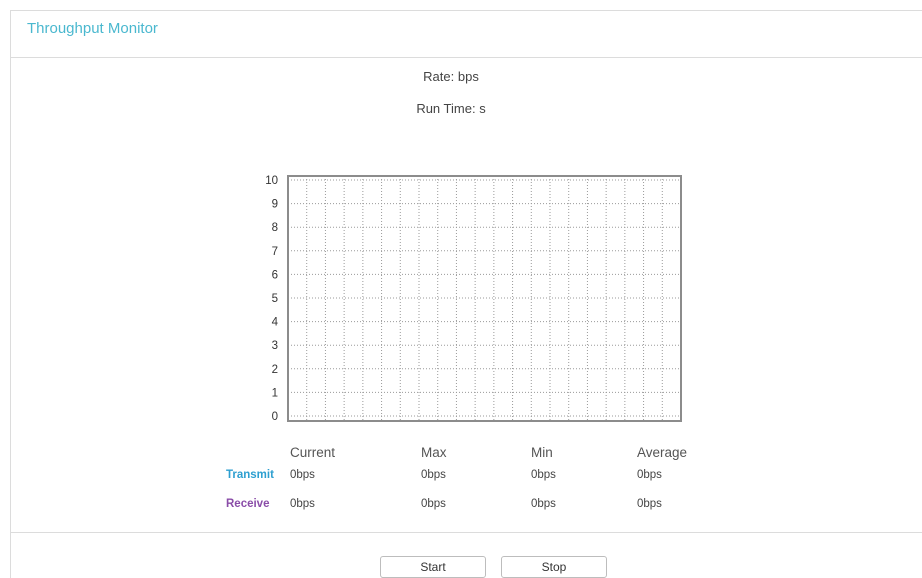  I want to click on footer-divider, so click(466, 532).